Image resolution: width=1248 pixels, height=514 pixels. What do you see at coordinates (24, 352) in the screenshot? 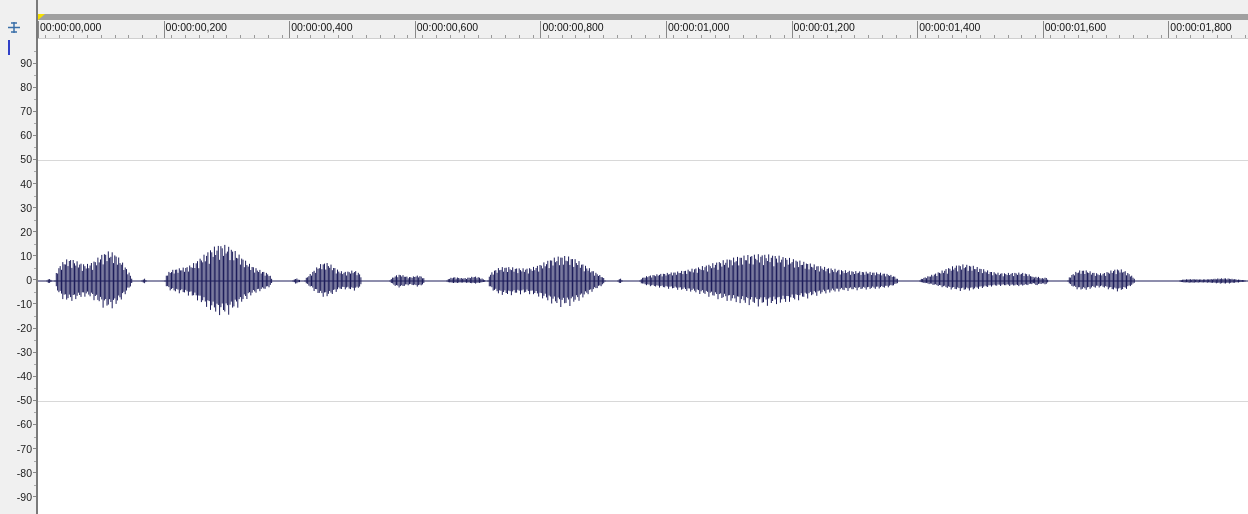
I see `amplitude-label: -30` at bounding box center [24, 352].